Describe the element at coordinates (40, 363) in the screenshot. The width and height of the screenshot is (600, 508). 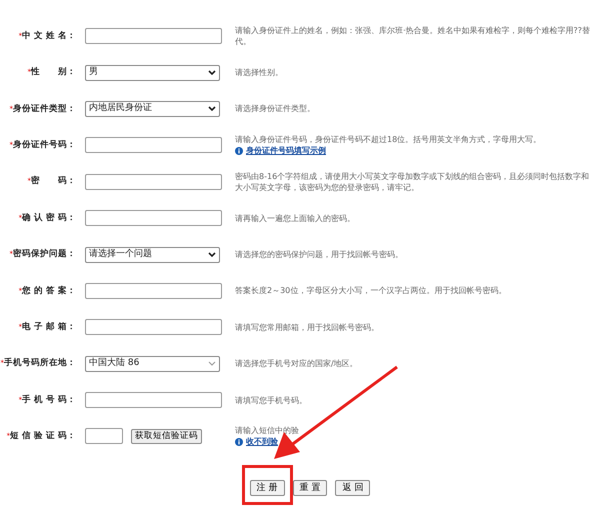
I see `field-label: 手机号码所在地：` at that location.